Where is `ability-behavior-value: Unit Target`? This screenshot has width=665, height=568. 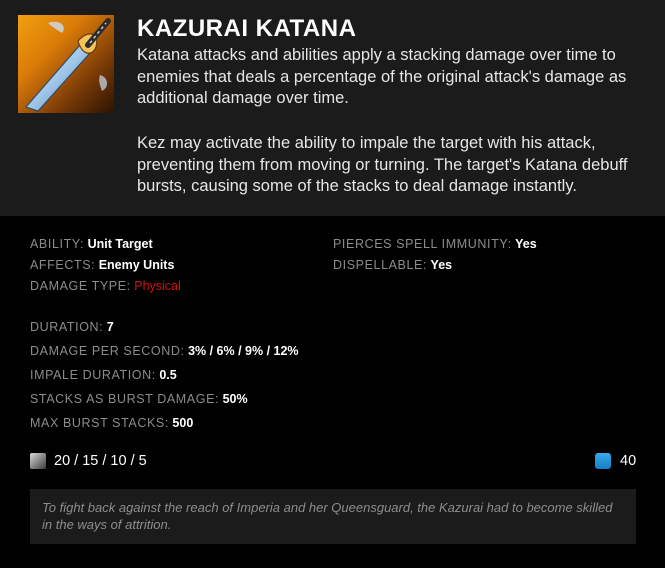 ability-behavior-value: Unit Target is located at coordinates (120, 244).